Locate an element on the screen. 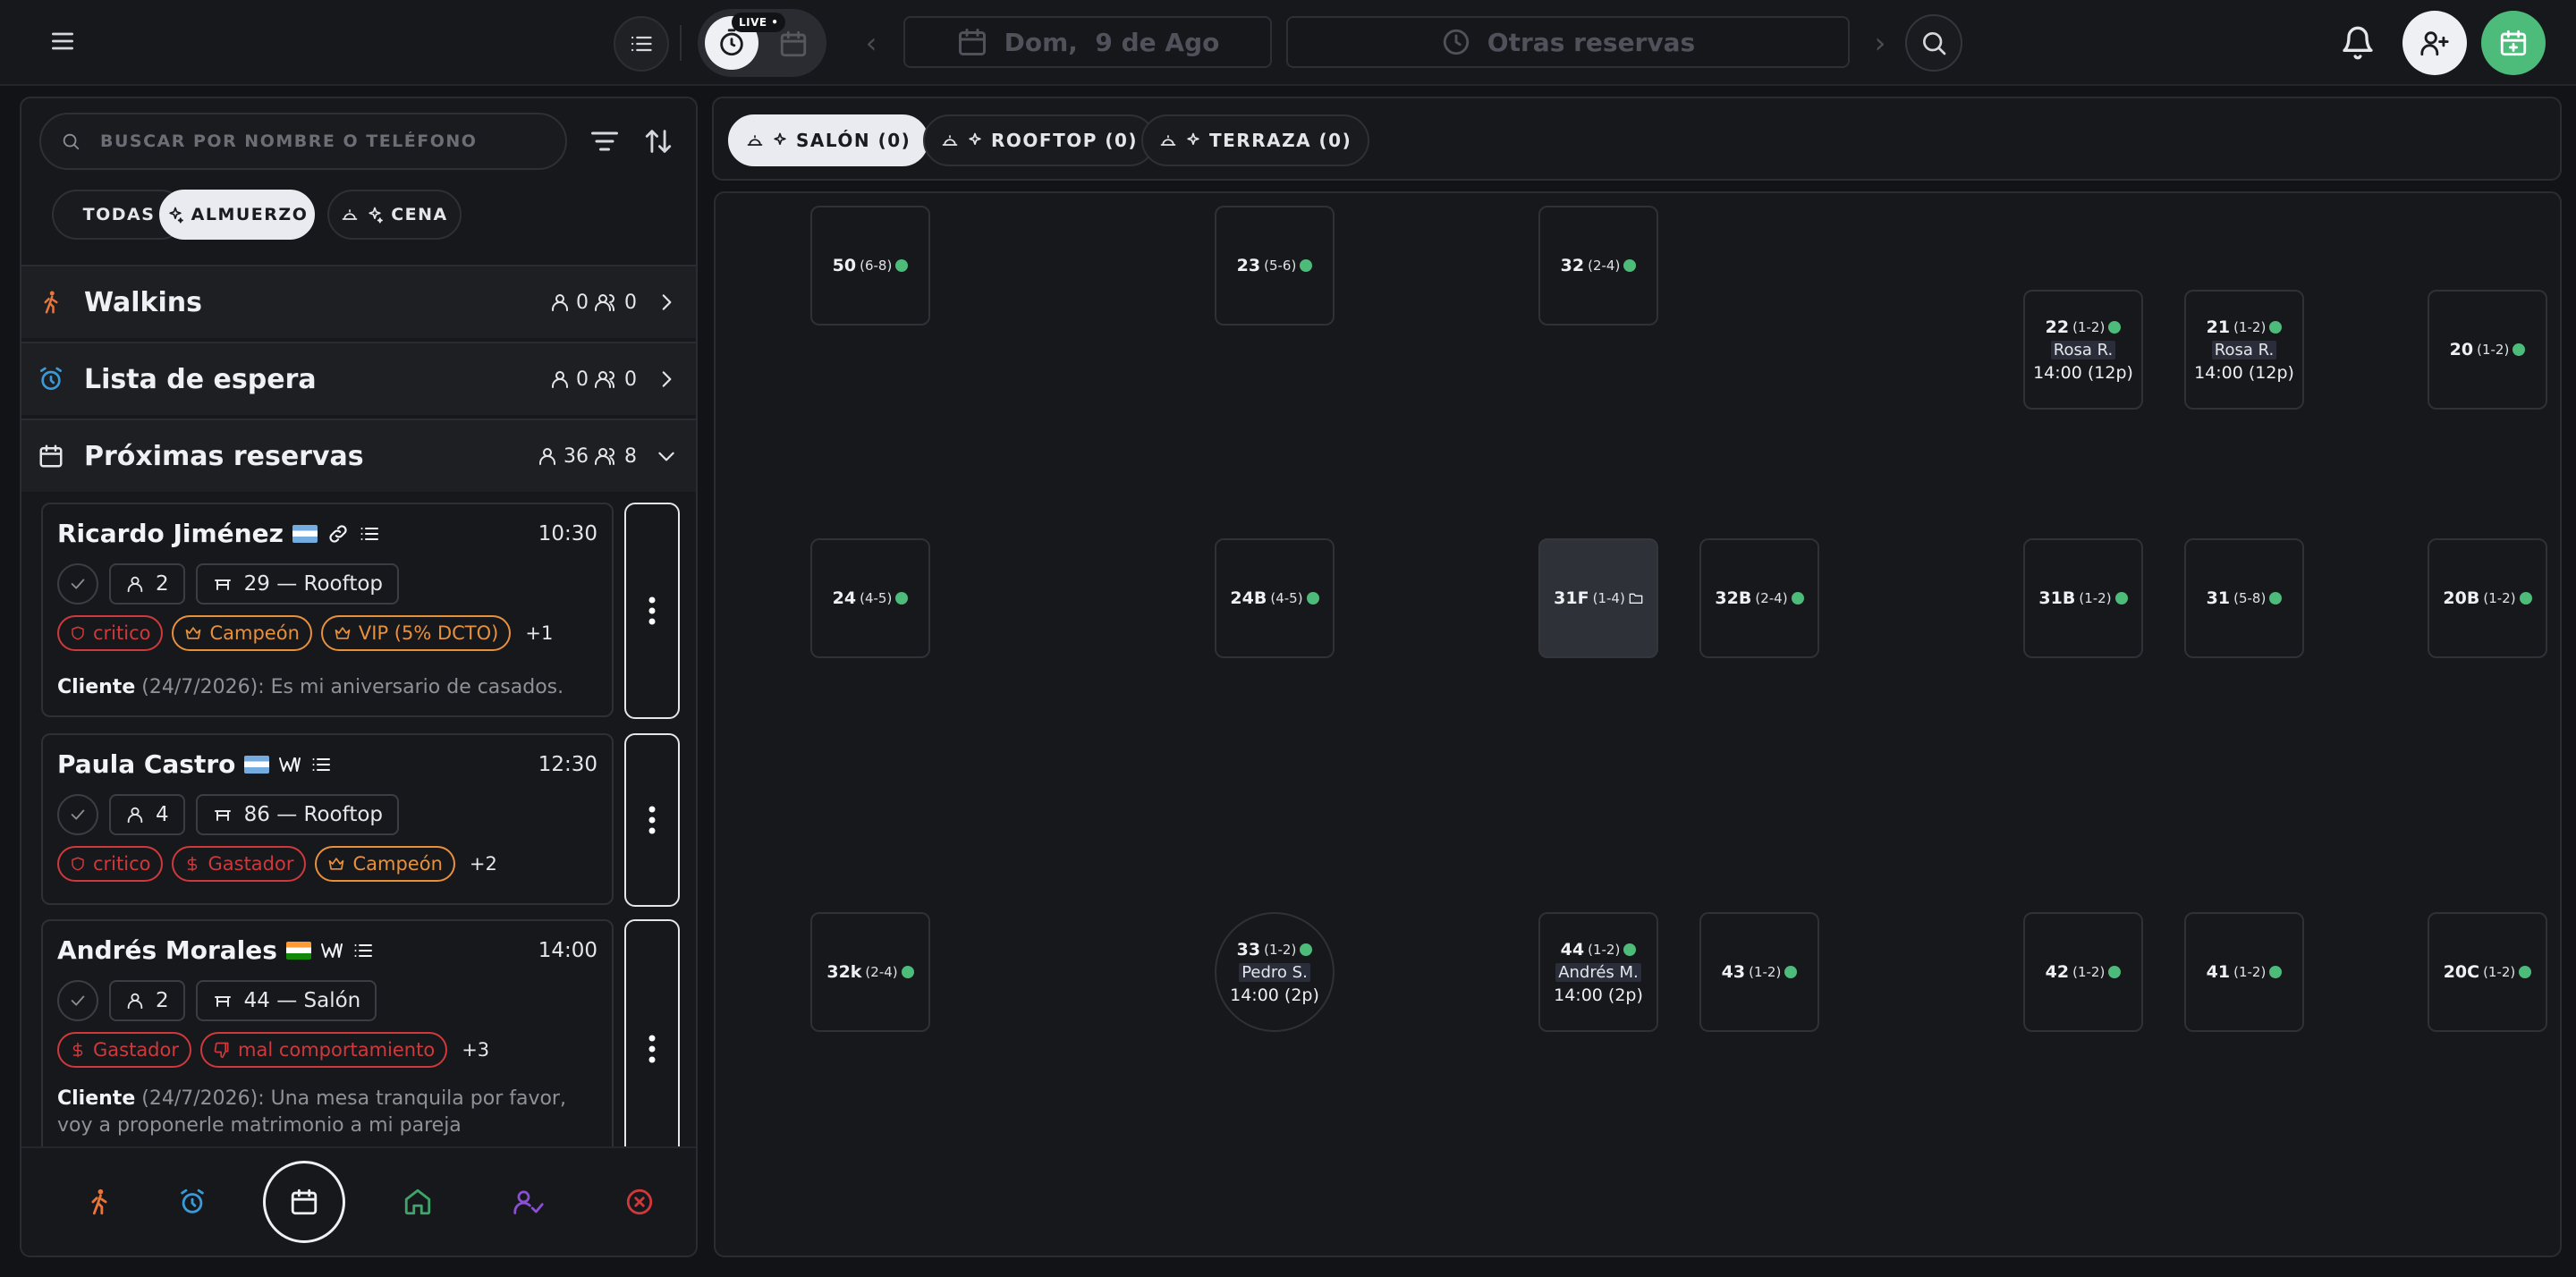 The image size is (2576, 1277). table-31f: 31F (1-4) is located at coordinates (1598, 598).